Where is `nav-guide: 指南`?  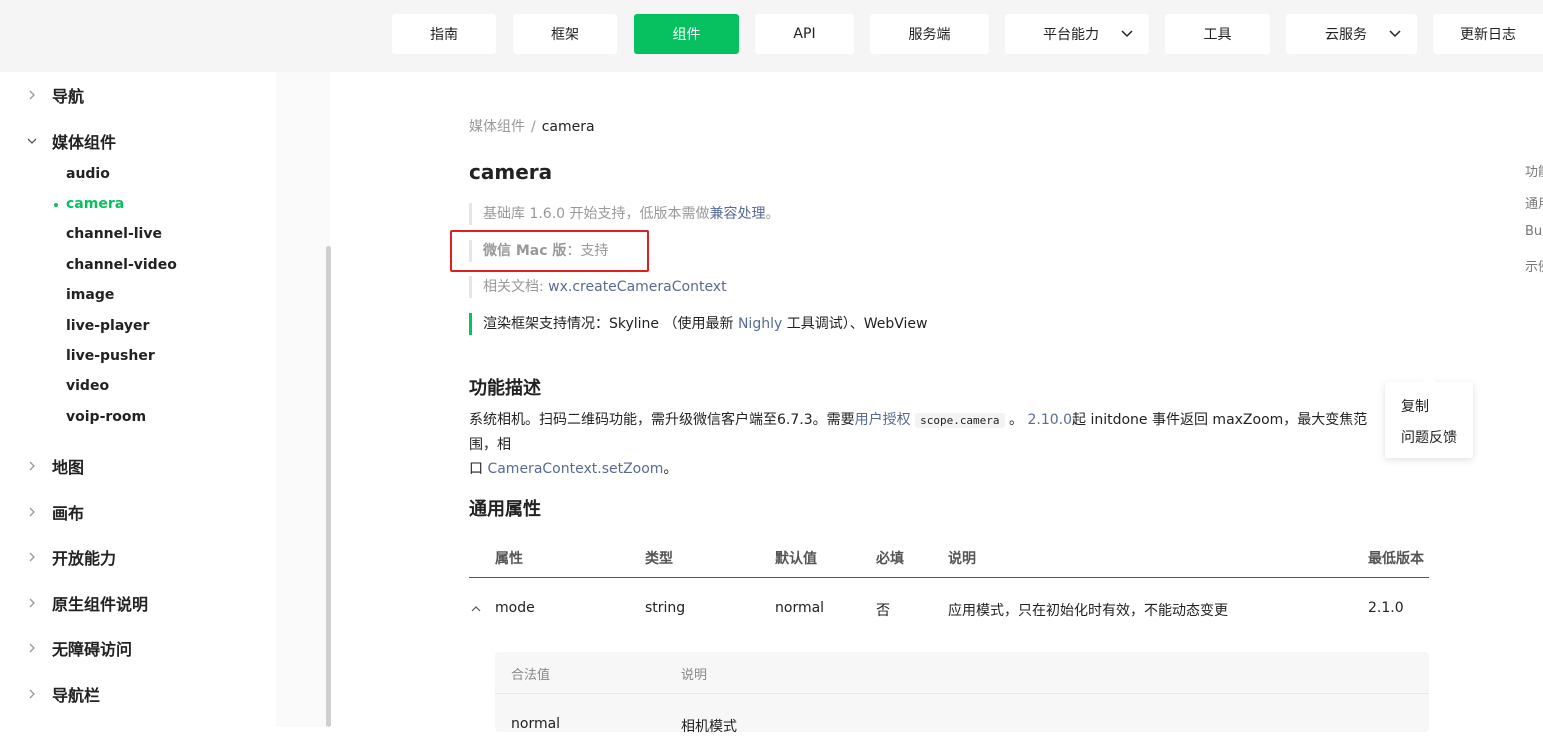 nav-guide: 指南 is located at coordinates (444, 34).